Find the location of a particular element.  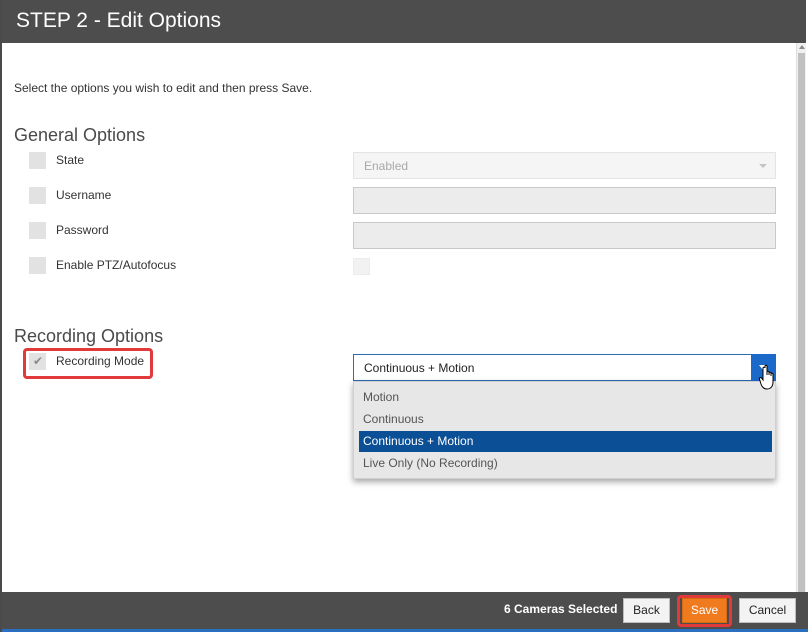

recording-mode-select-value: Continuous + Motion is located at coordinates (419, 368).